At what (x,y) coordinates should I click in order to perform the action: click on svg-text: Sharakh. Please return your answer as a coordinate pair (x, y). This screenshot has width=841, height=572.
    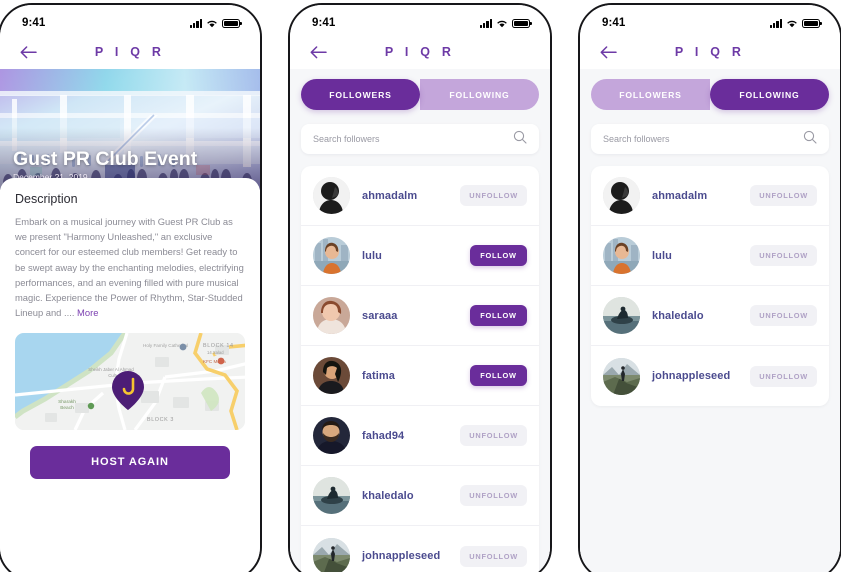
    Looking at the image, I should click on (67, 402).